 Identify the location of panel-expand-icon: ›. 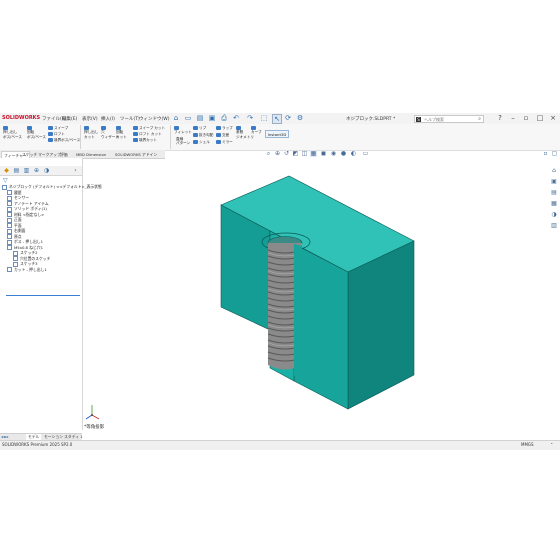
(75, 170).